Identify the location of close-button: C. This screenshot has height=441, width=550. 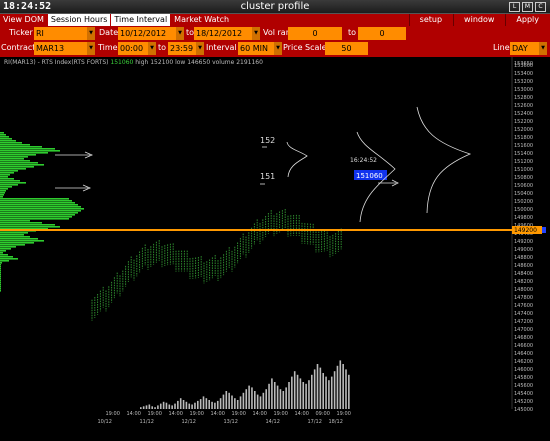
(540, 7).